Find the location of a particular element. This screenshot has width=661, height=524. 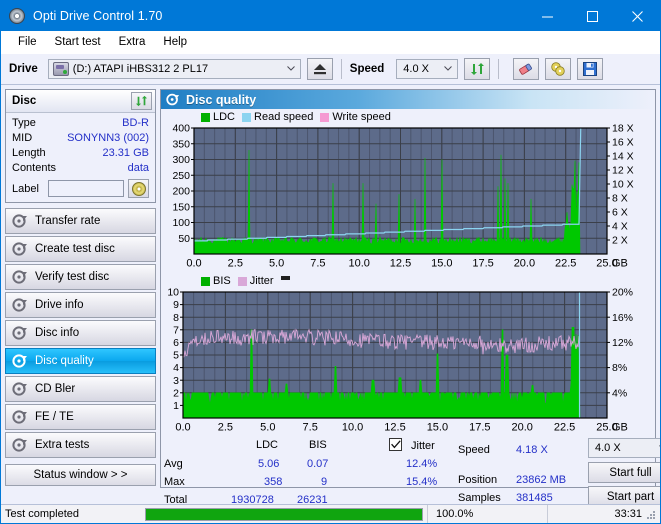

stats-row-avg: Avg is located at coordinates (173, 464).